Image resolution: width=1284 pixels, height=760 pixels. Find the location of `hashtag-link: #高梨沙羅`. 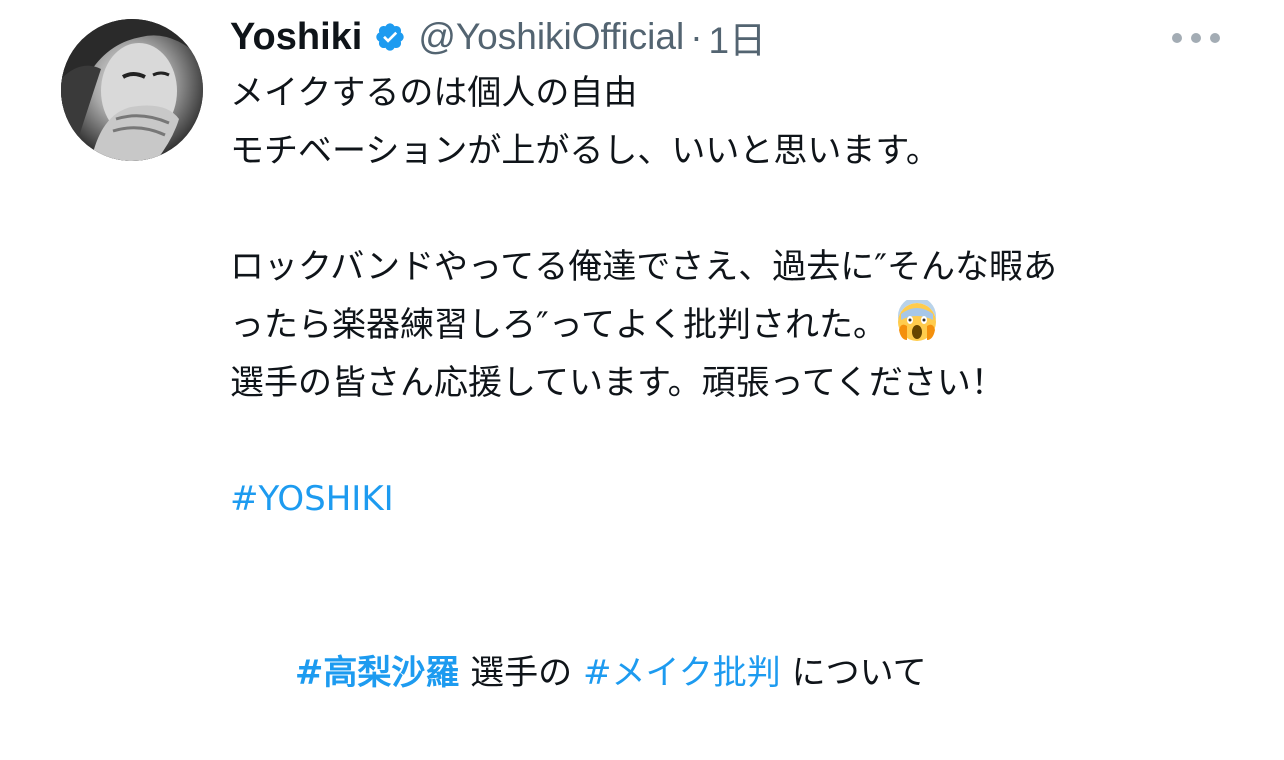

hashtag-link: #高梨沙羅 is located at coordinates (377, 673).